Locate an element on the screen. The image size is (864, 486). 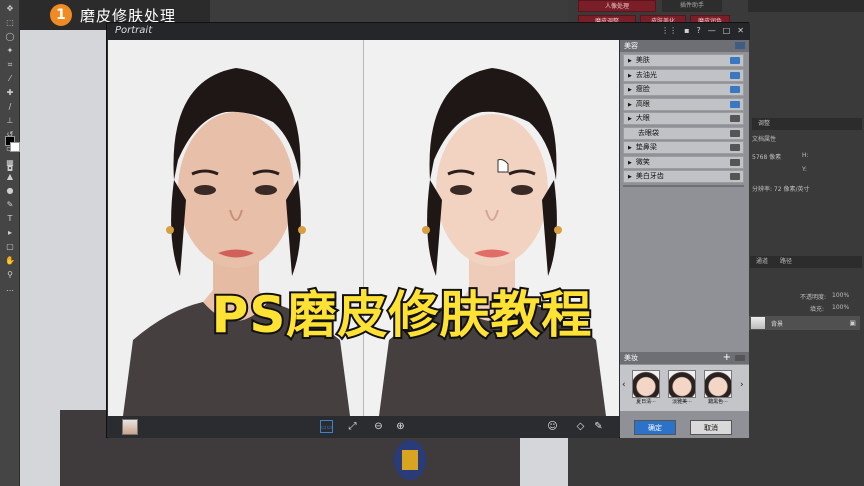
preset-item: 夏日清··· is located at coordinates (646, 389).